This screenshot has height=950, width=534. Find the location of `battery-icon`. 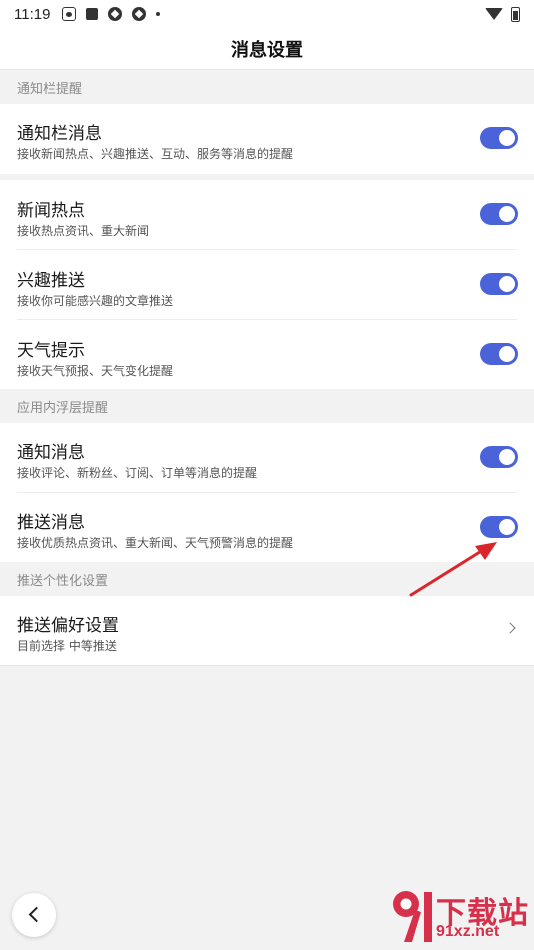

battery-icon is located at coordinates (515, 14).